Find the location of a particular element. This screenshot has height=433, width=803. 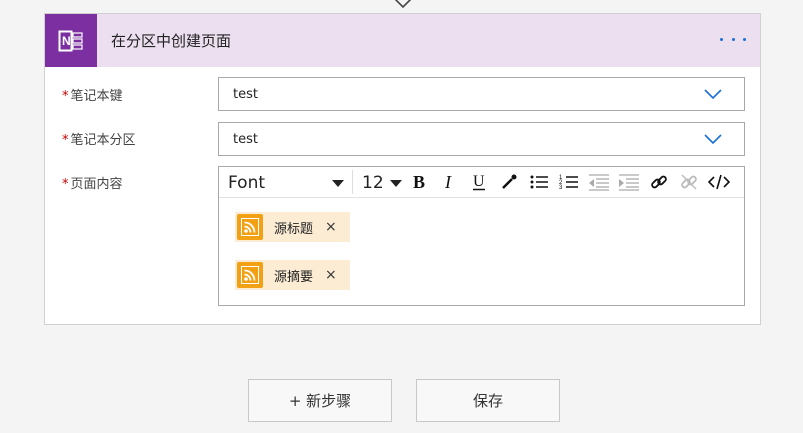

flow-connector-arrow-icon is located at coordinates (403, 4).